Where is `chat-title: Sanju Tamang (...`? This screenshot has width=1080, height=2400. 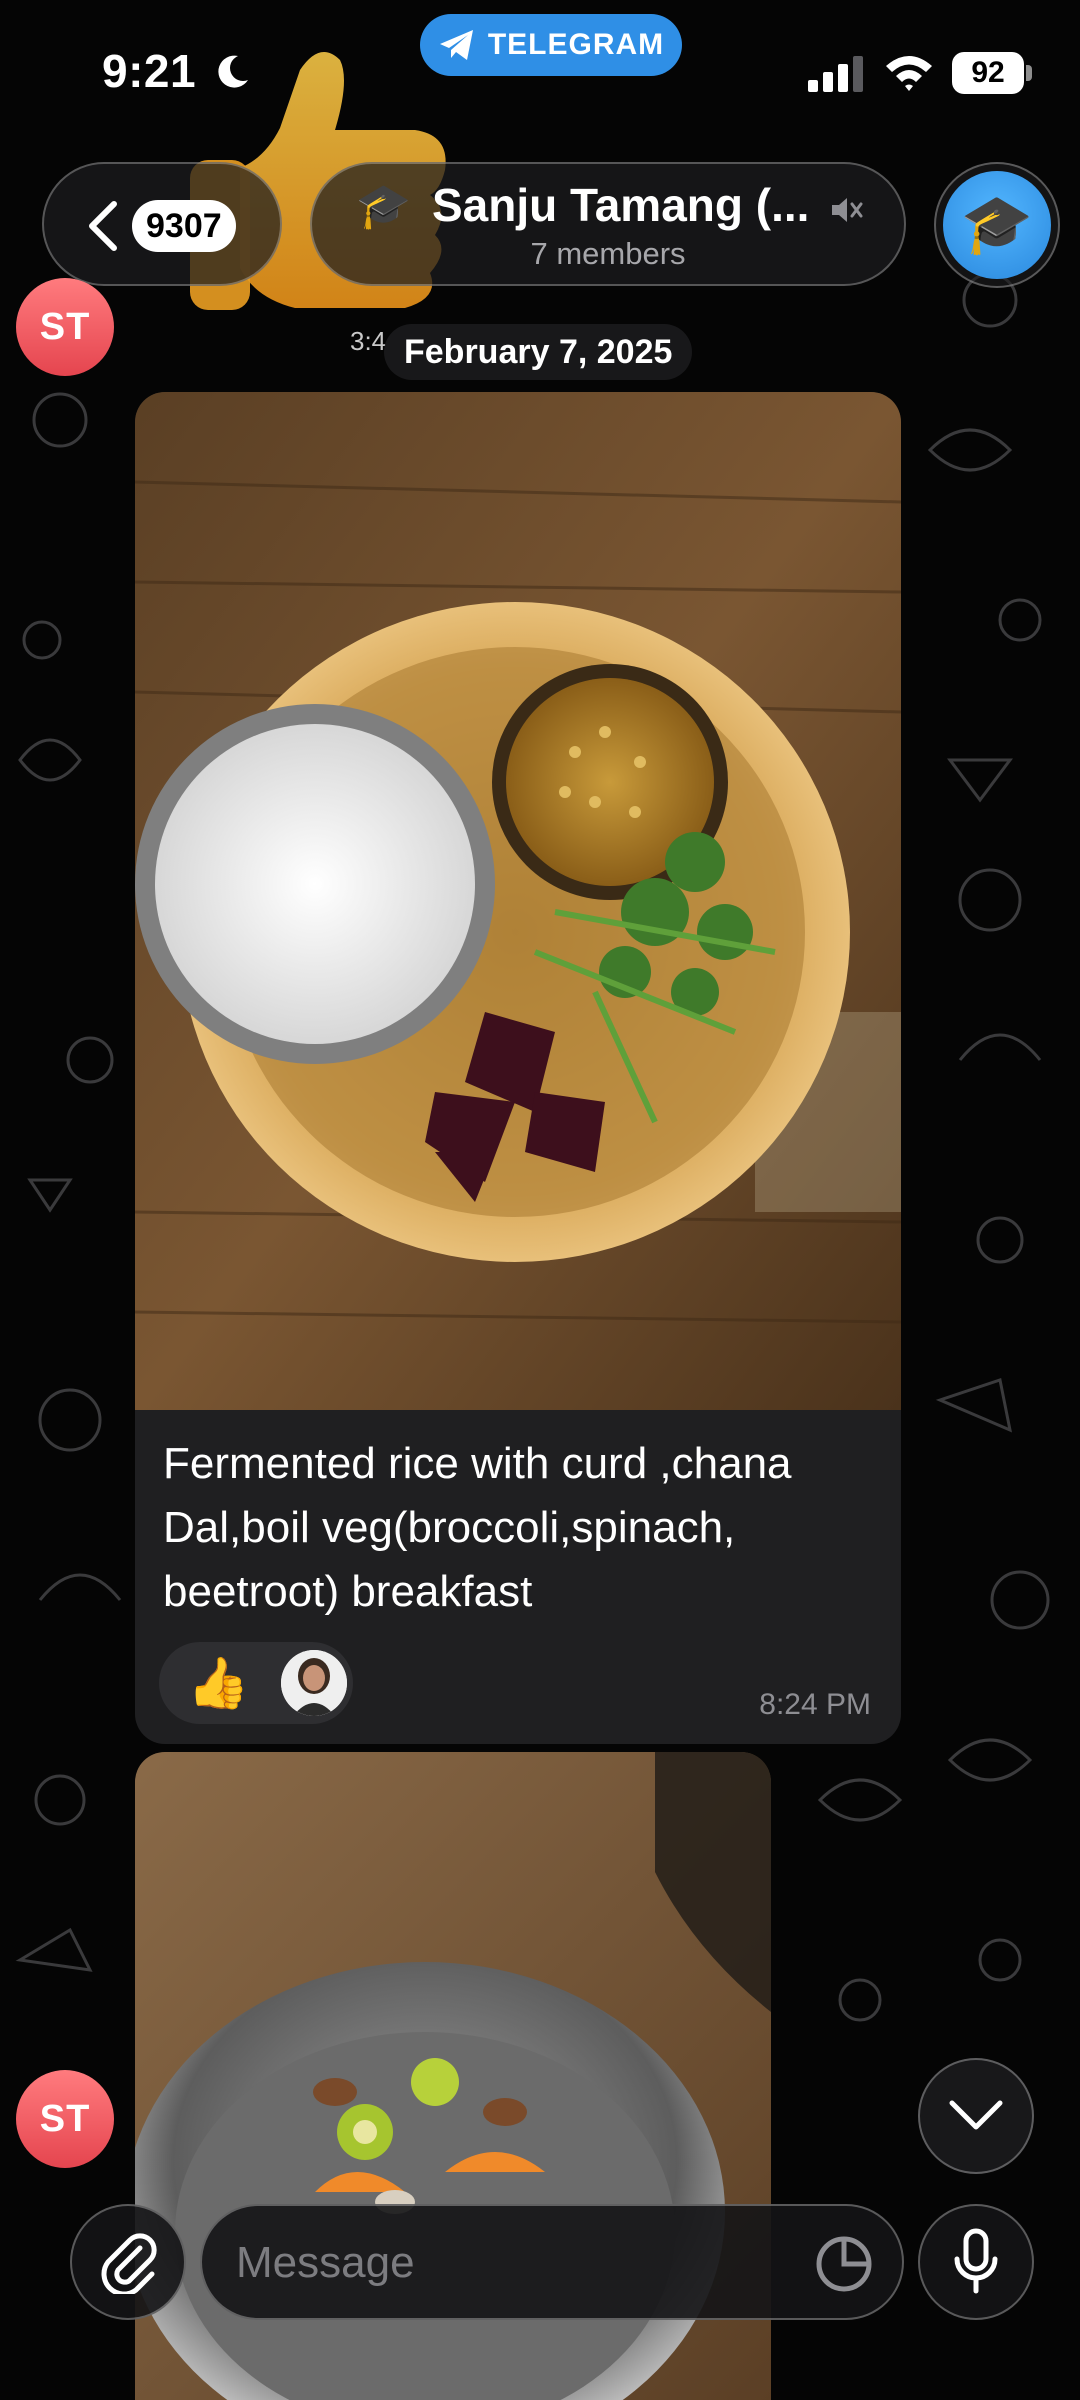 chat-title: Sanju Tamang (... is located at coordinates (621, 205).